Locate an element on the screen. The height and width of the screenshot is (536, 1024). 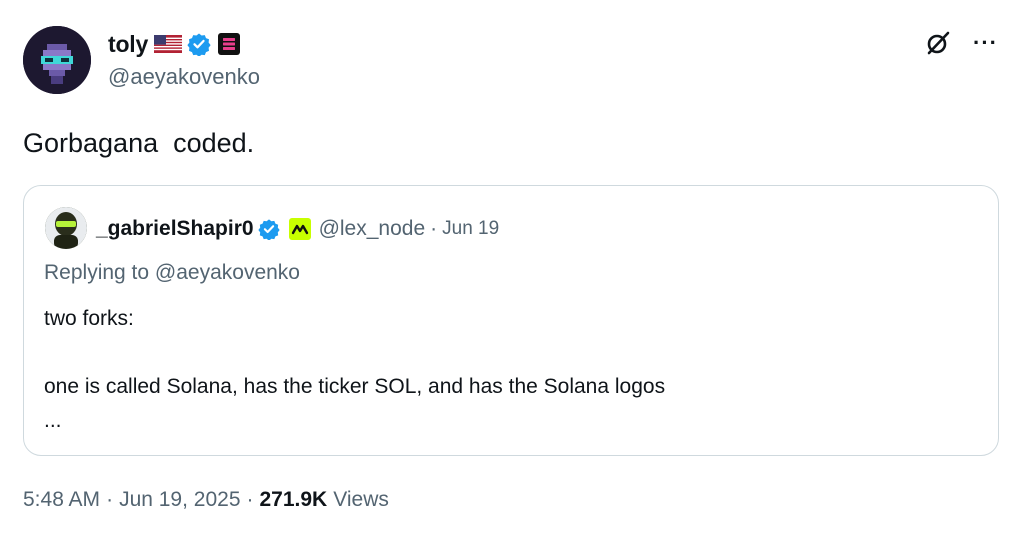
quoted-author-avatar is located at coordinates (66, 228).